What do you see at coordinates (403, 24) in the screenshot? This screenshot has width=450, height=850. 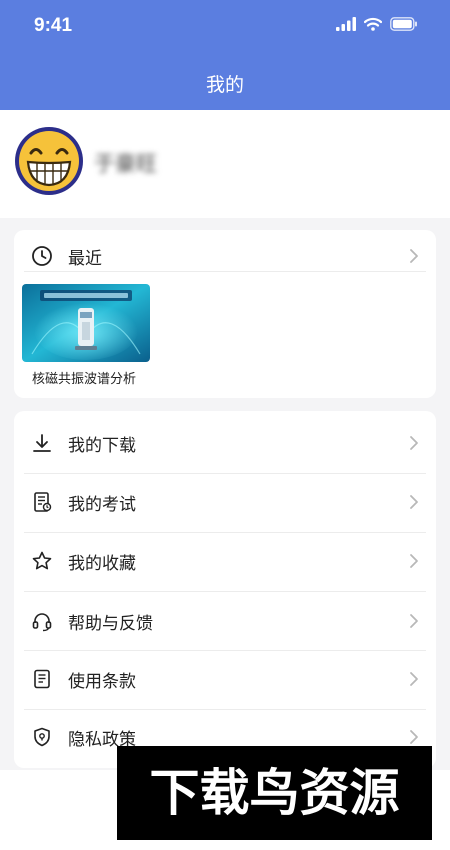 I see `battery-icon` at bounding box center [403, 24].